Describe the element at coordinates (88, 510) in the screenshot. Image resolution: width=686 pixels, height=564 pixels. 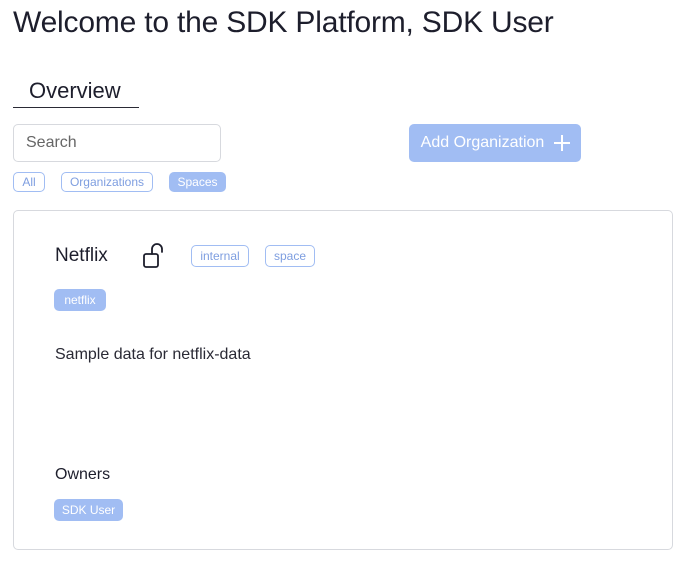
I see `owner-chip: SDK User` at that location.